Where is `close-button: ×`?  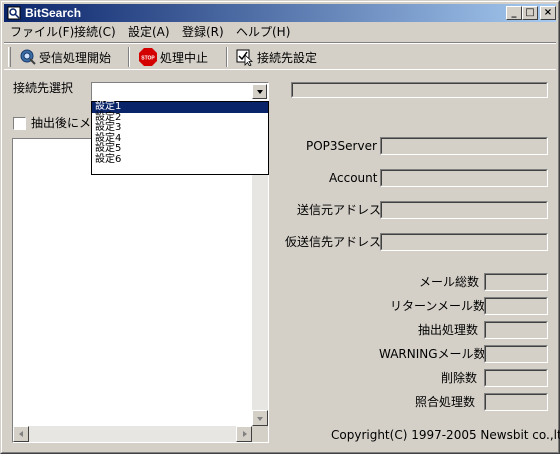 close-button: × is located at coordinates (548, 13).